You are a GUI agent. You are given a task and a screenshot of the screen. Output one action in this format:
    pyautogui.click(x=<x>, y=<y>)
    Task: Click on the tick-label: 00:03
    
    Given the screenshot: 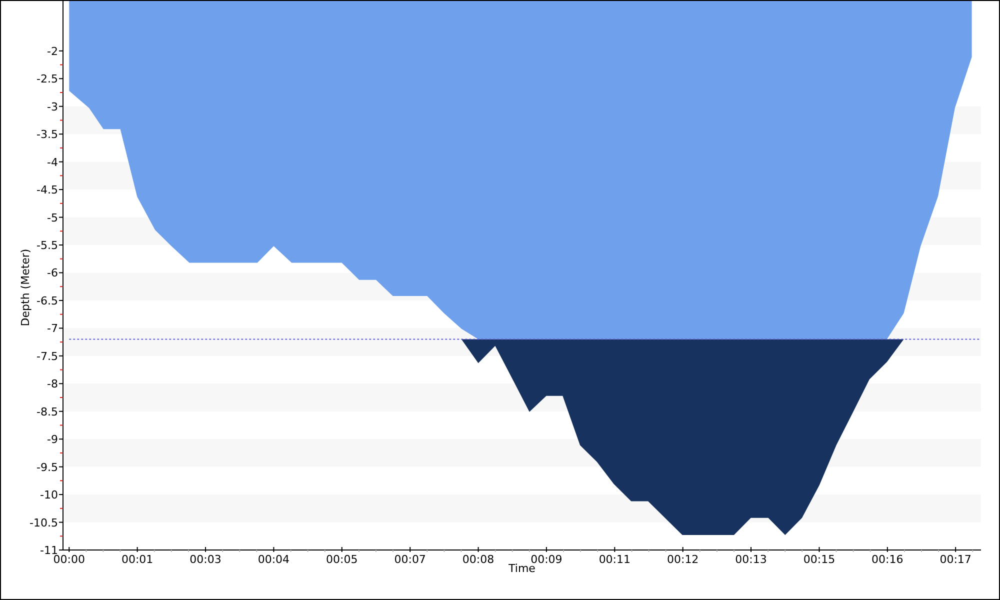 What is the action you would take?
    pyautogui.click(x=206, y=559)
    